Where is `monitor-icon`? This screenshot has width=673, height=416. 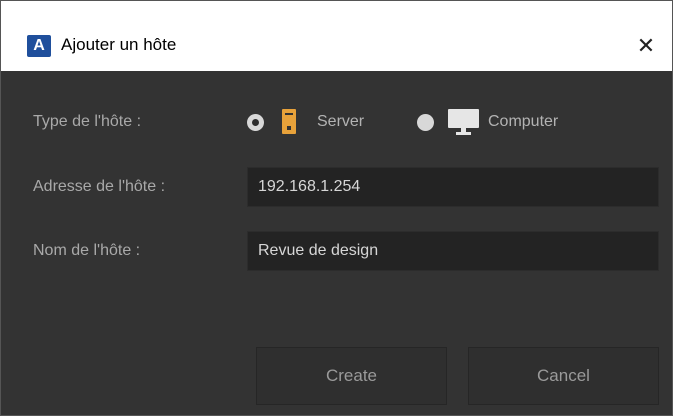 monitor-icon is located at coordinates (463, 122).